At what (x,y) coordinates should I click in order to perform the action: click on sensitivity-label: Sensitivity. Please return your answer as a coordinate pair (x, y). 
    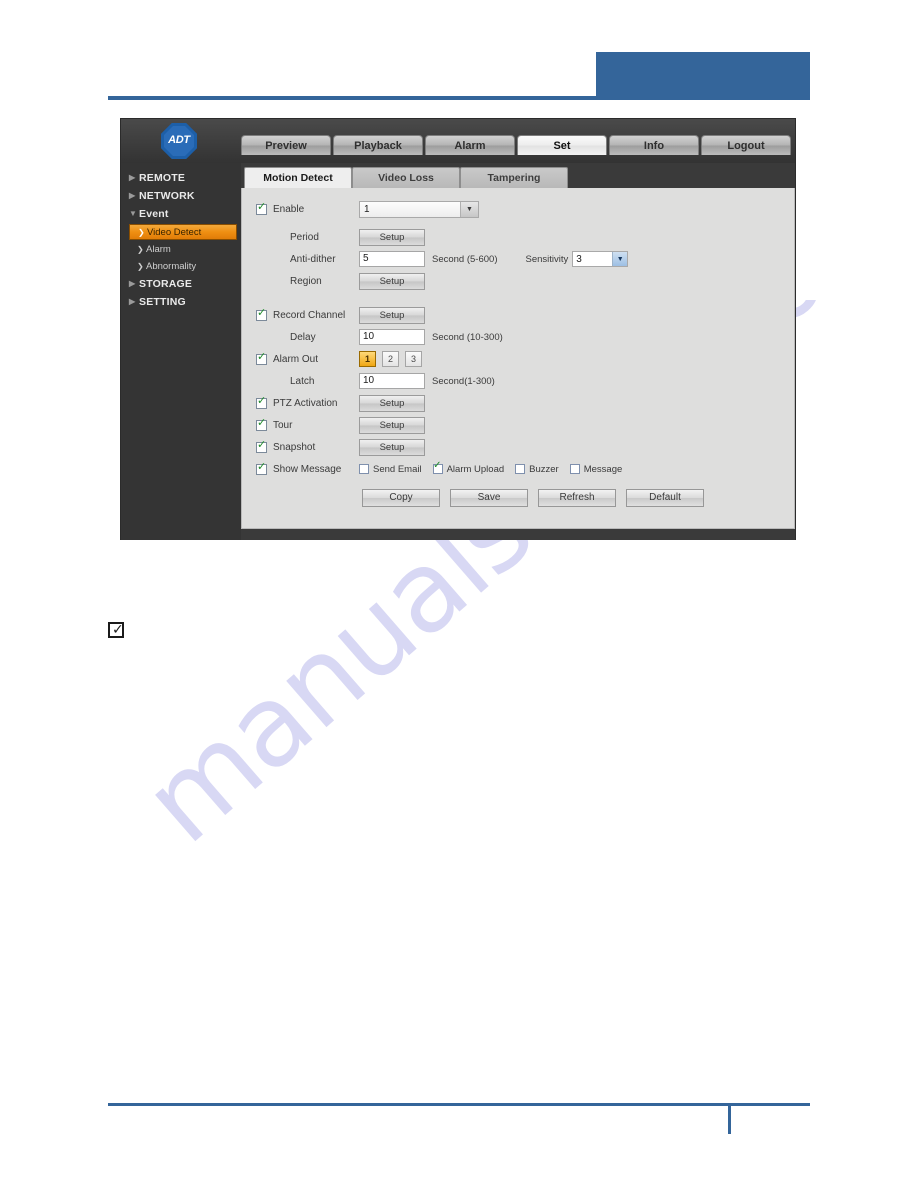
    Looking at the image, I should click on (547, 259).